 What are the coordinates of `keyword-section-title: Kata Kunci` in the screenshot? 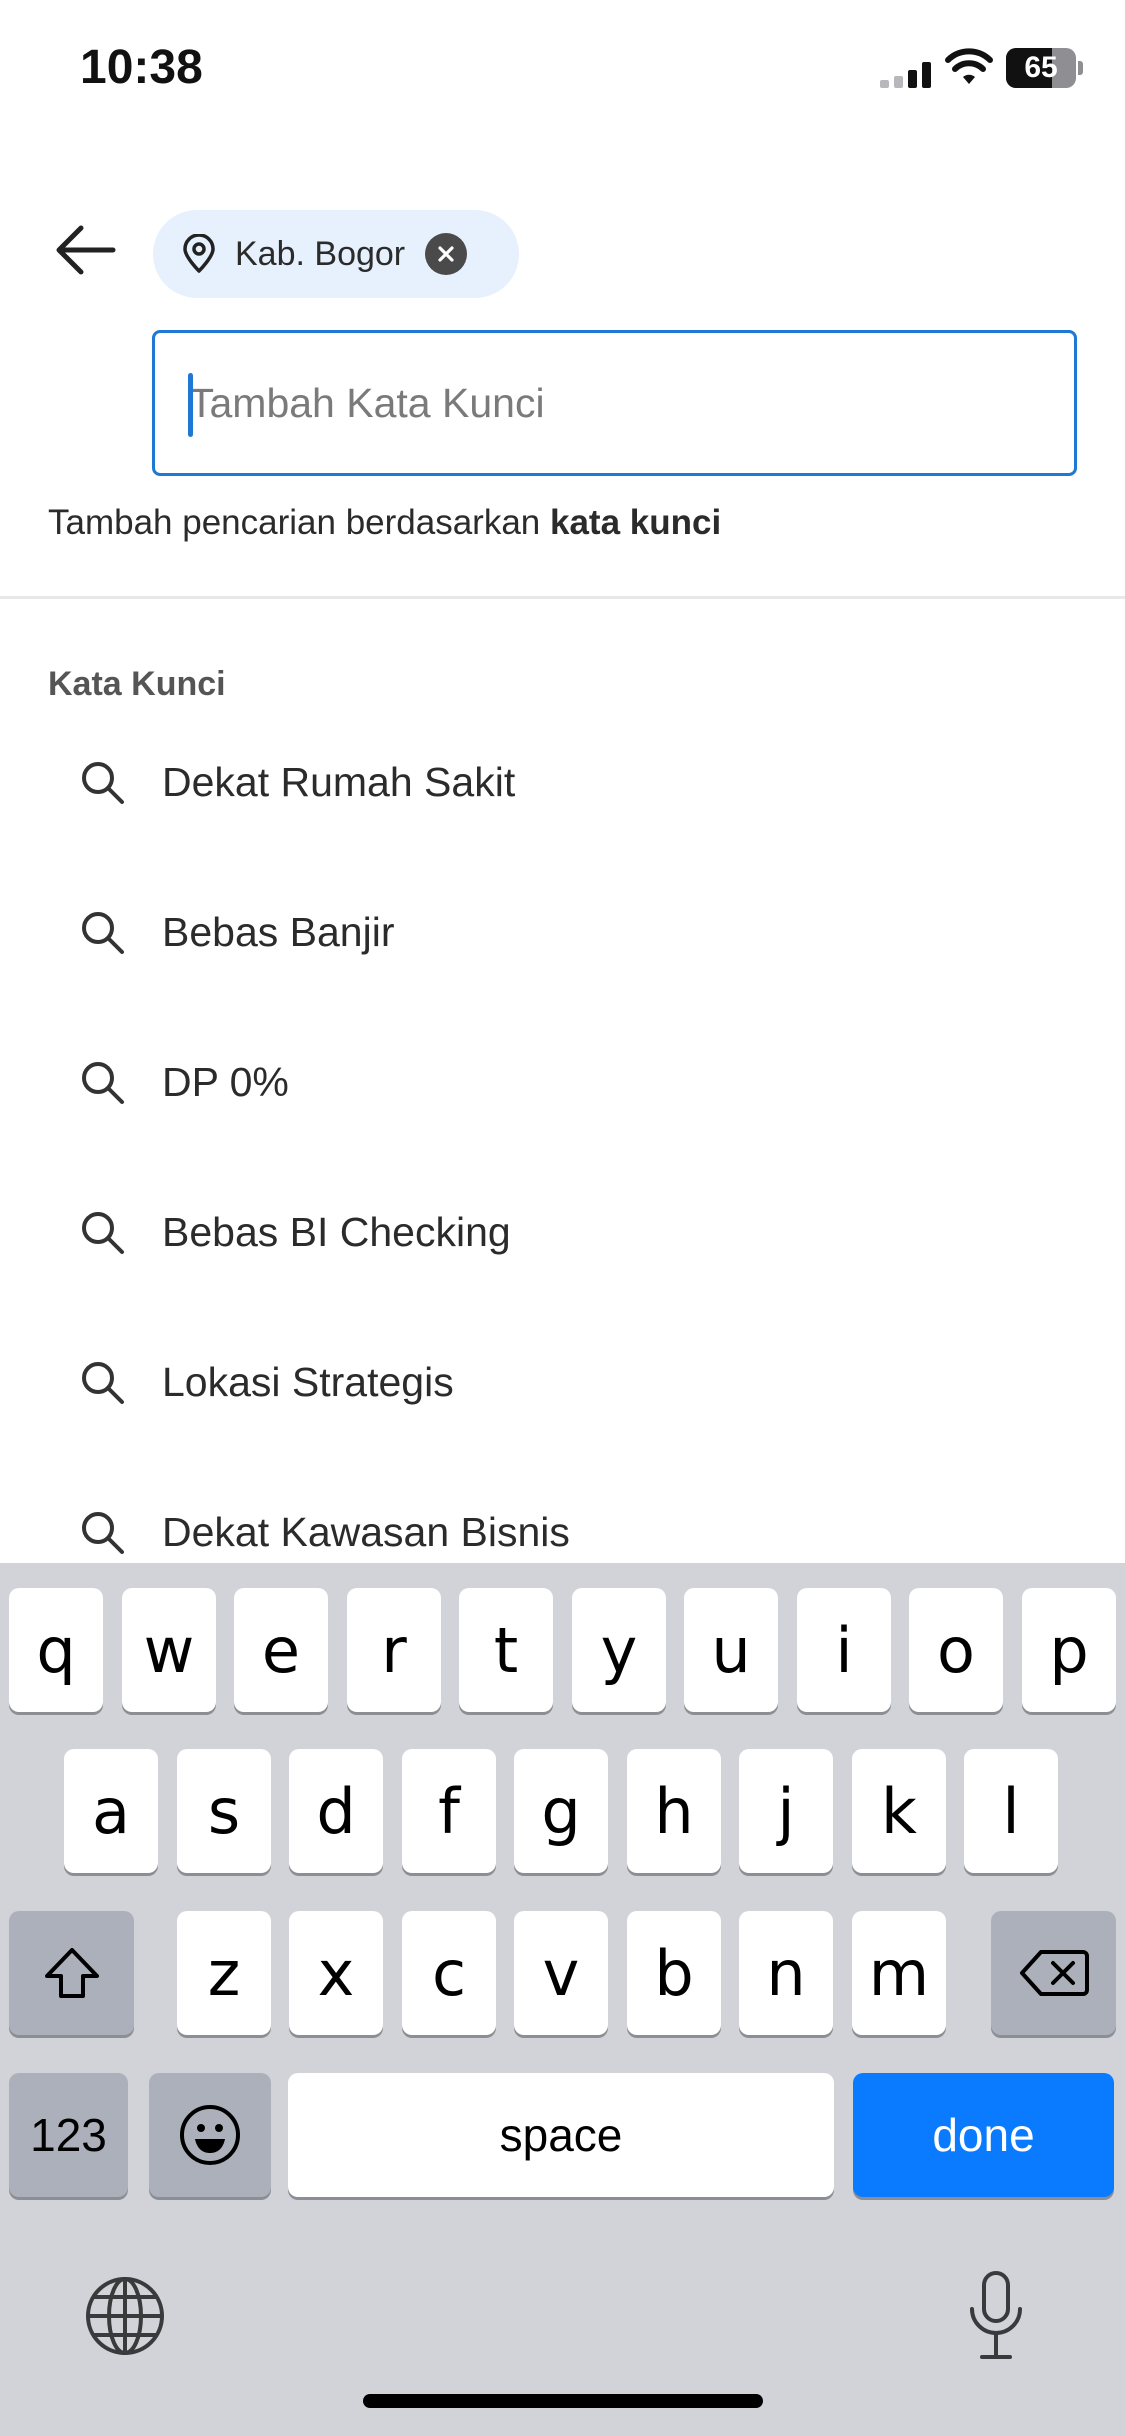 It's located at (137, 684).